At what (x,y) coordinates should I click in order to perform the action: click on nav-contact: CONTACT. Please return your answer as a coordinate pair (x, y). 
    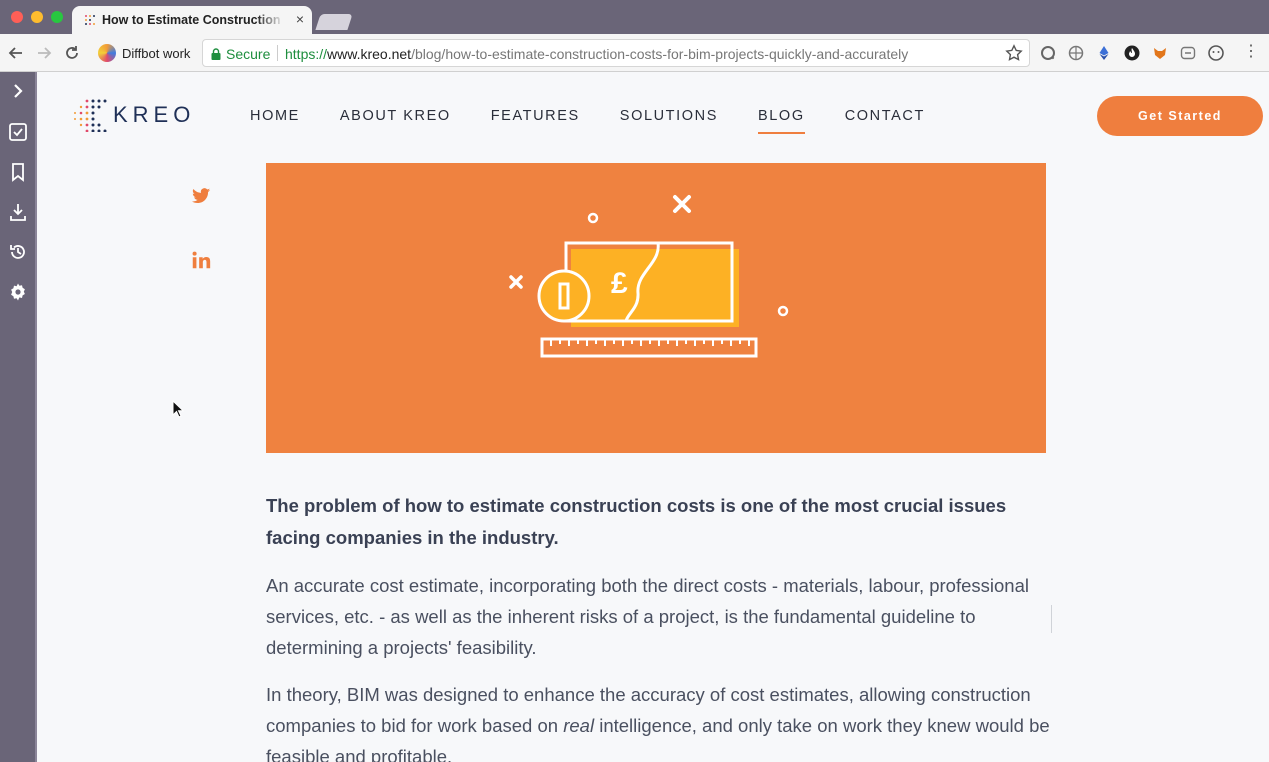
    Looking at the image, I should click on (885, 121).